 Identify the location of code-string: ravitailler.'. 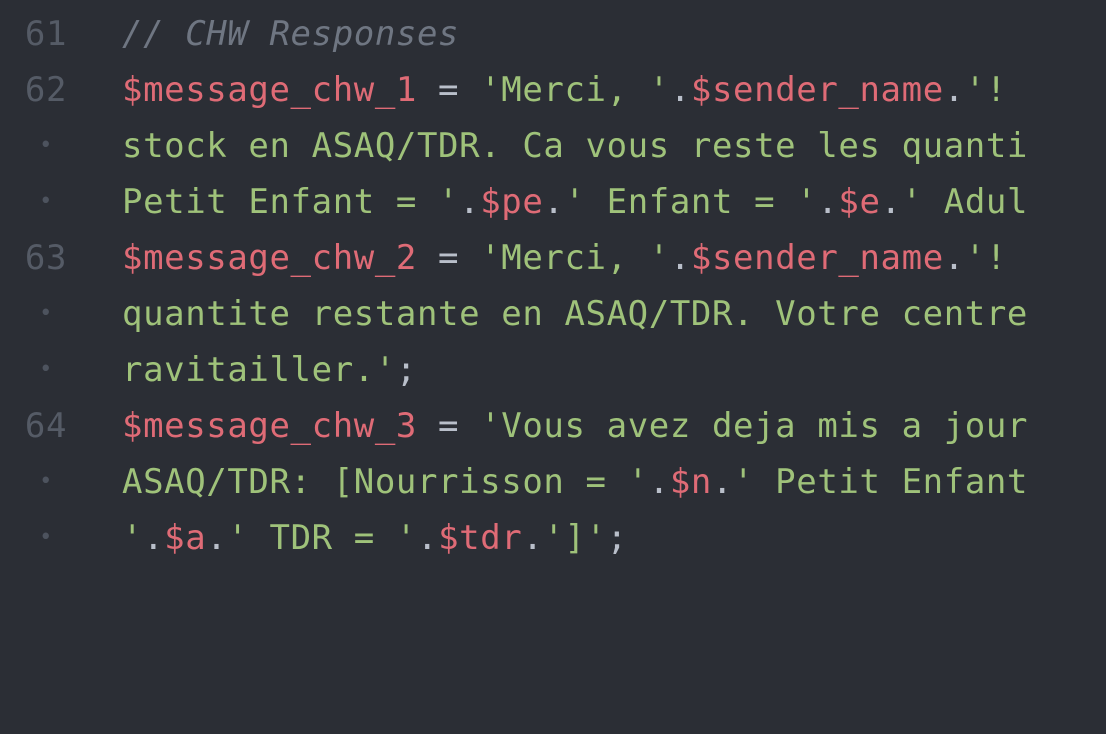
(259, 370).